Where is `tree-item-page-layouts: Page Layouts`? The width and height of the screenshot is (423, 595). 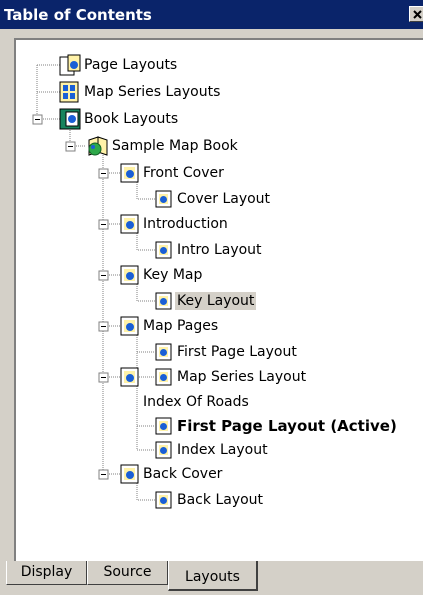
tree-item-page-layouts: Page Layouts is located at coordinates (130, 65).